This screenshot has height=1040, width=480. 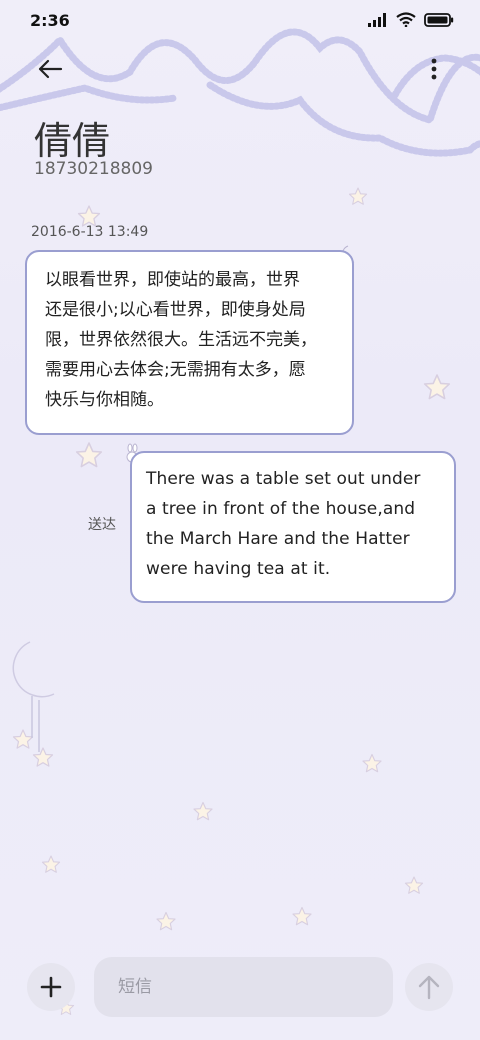 I want to click on message-line: a tree in front of the house,and, so click(x=281, y=509).